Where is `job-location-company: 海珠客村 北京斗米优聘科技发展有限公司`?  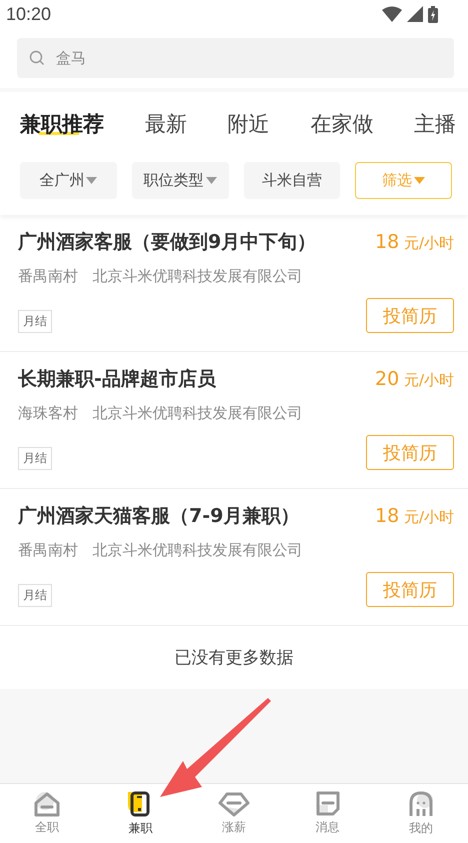
job-location-company: 海珠客村 北京斗米优聘科技发展有限公司 is located at coordinates (161, 413).